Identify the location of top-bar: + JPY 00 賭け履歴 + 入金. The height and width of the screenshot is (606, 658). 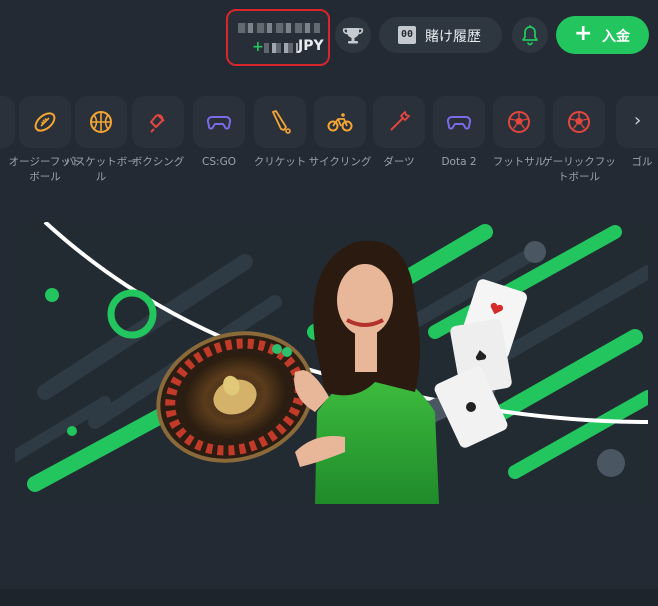
(329, 37).